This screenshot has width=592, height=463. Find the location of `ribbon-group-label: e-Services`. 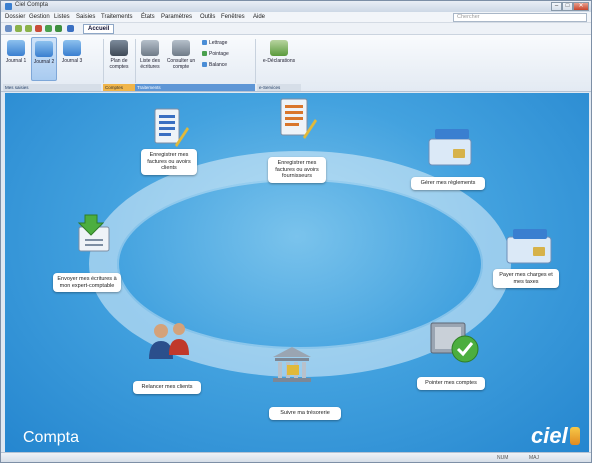

ribbon-group-label: e-Services is located at coordinates (279, 87).